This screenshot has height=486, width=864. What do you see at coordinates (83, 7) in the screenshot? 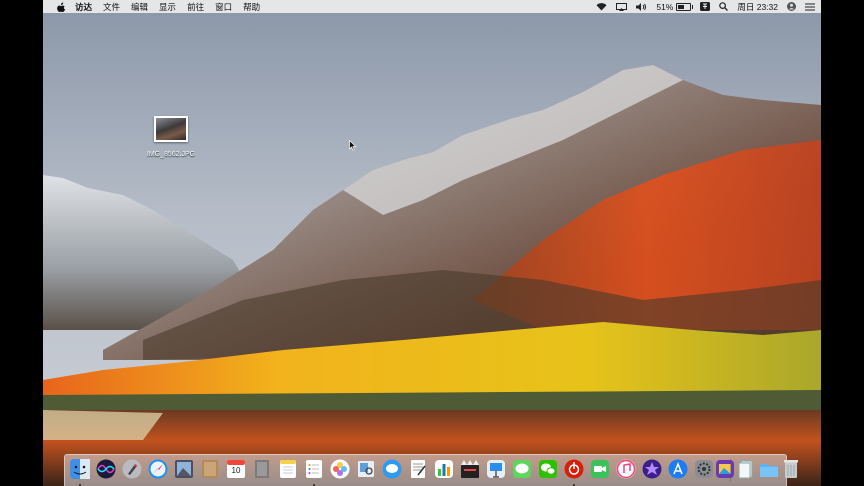
I see `menu-finder: 访达` at bounding box center [83, 7].